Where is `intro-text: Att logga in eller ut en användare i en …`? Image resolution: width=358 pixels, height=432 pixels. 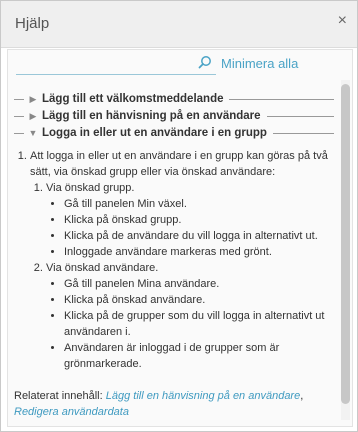 intro-text: Att logga in eller ut en användare i en … is located at coordinates (179, 164).